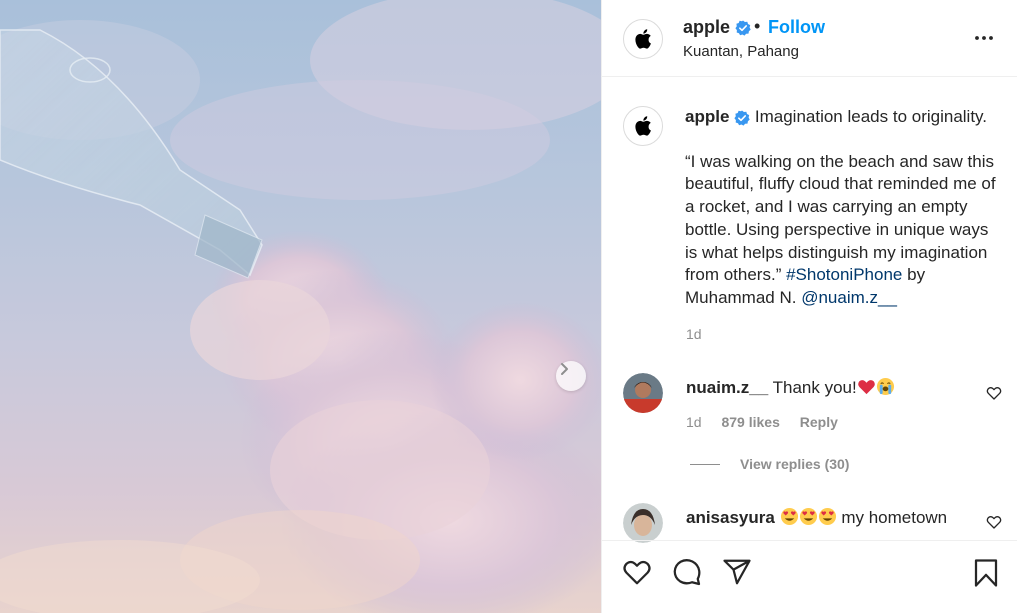  Describe the element at coordinates (794, 464) in the screenshot. I see `view-replies-label: View replies (30)` at that location.